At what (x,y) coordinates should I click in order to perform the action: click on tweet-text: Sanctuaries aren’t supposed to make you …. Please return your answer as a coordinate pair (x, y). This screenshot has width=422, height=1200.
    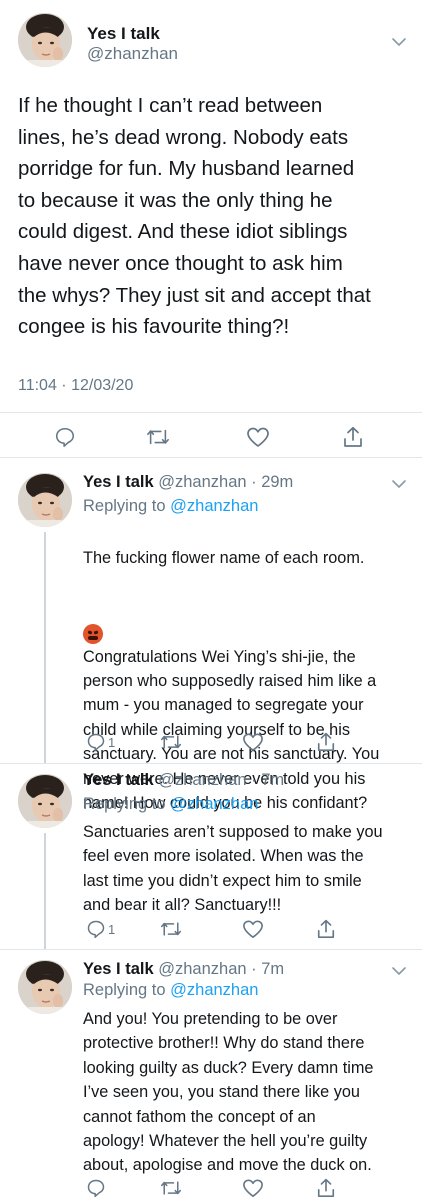
    Looking at the image, I should click on (233, 869).